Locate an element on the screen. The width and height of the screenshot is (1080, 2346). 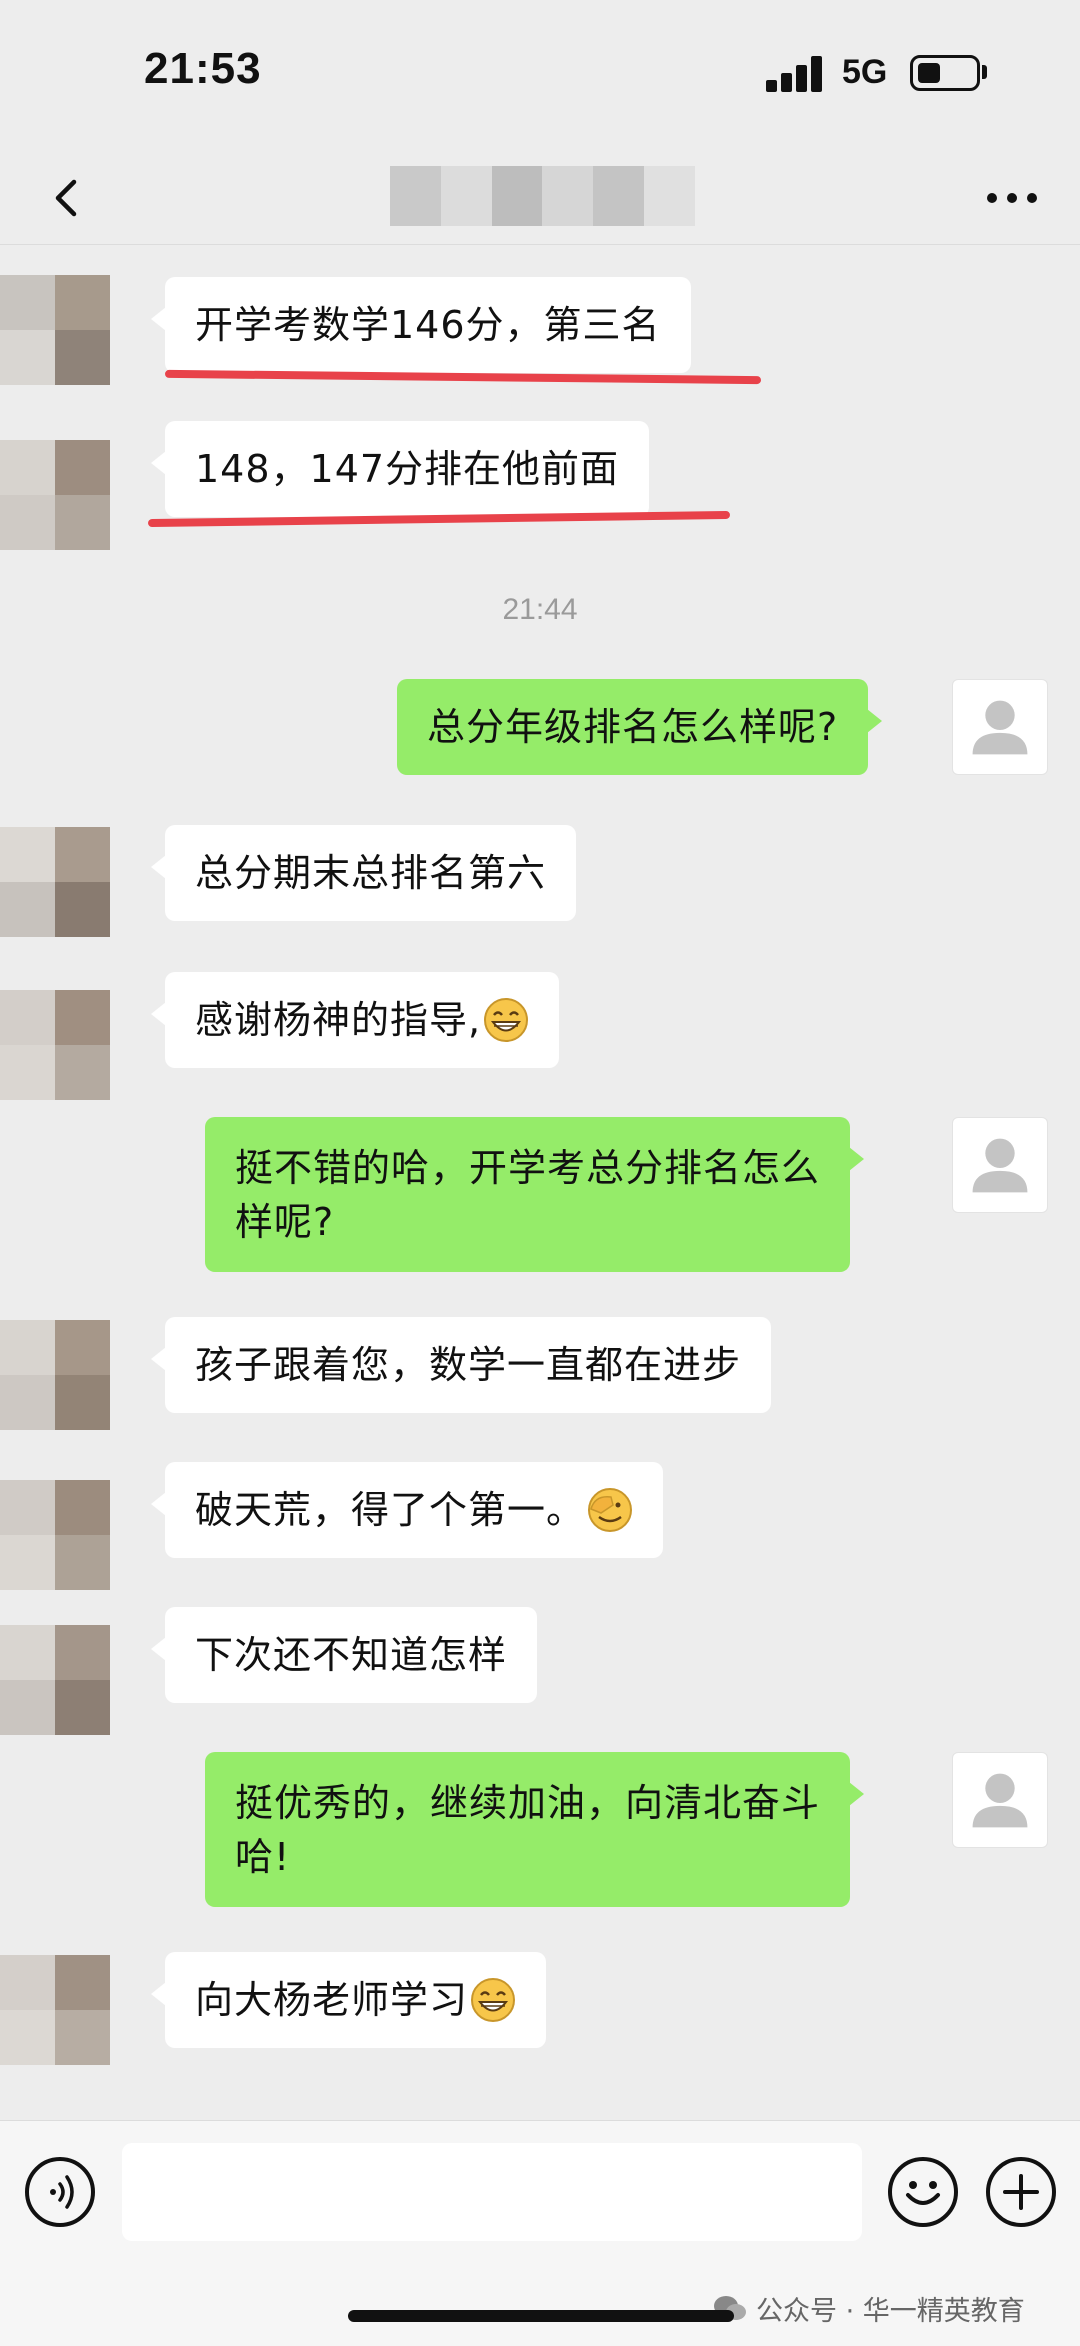
watermark: 公众号 · 华一精英教育 is located at coordinates (868, 2308).